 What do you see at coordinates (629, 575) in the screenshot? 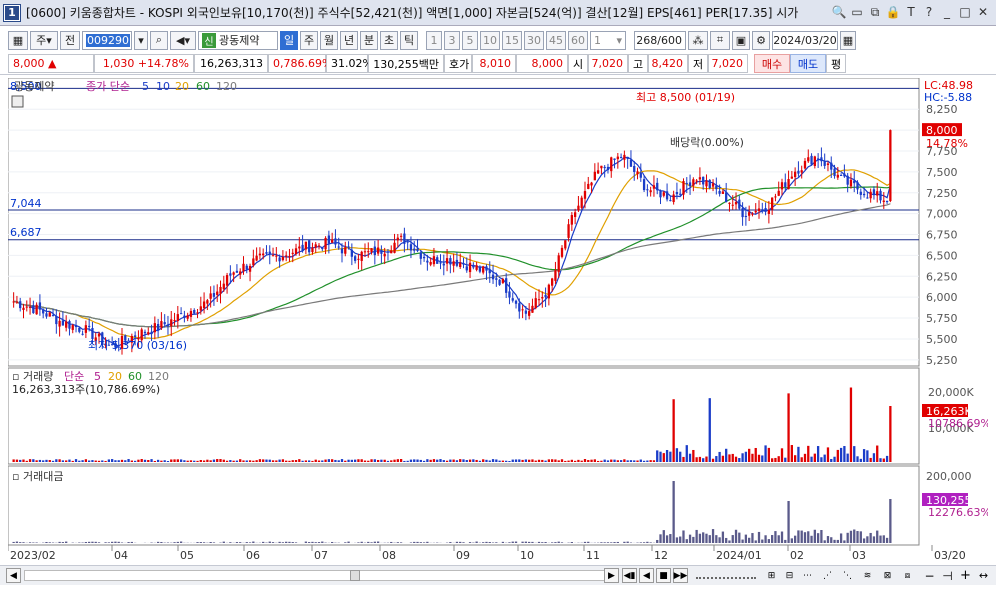
I see `play-back-icon: ◀▮` at bounding box center [629, 575].